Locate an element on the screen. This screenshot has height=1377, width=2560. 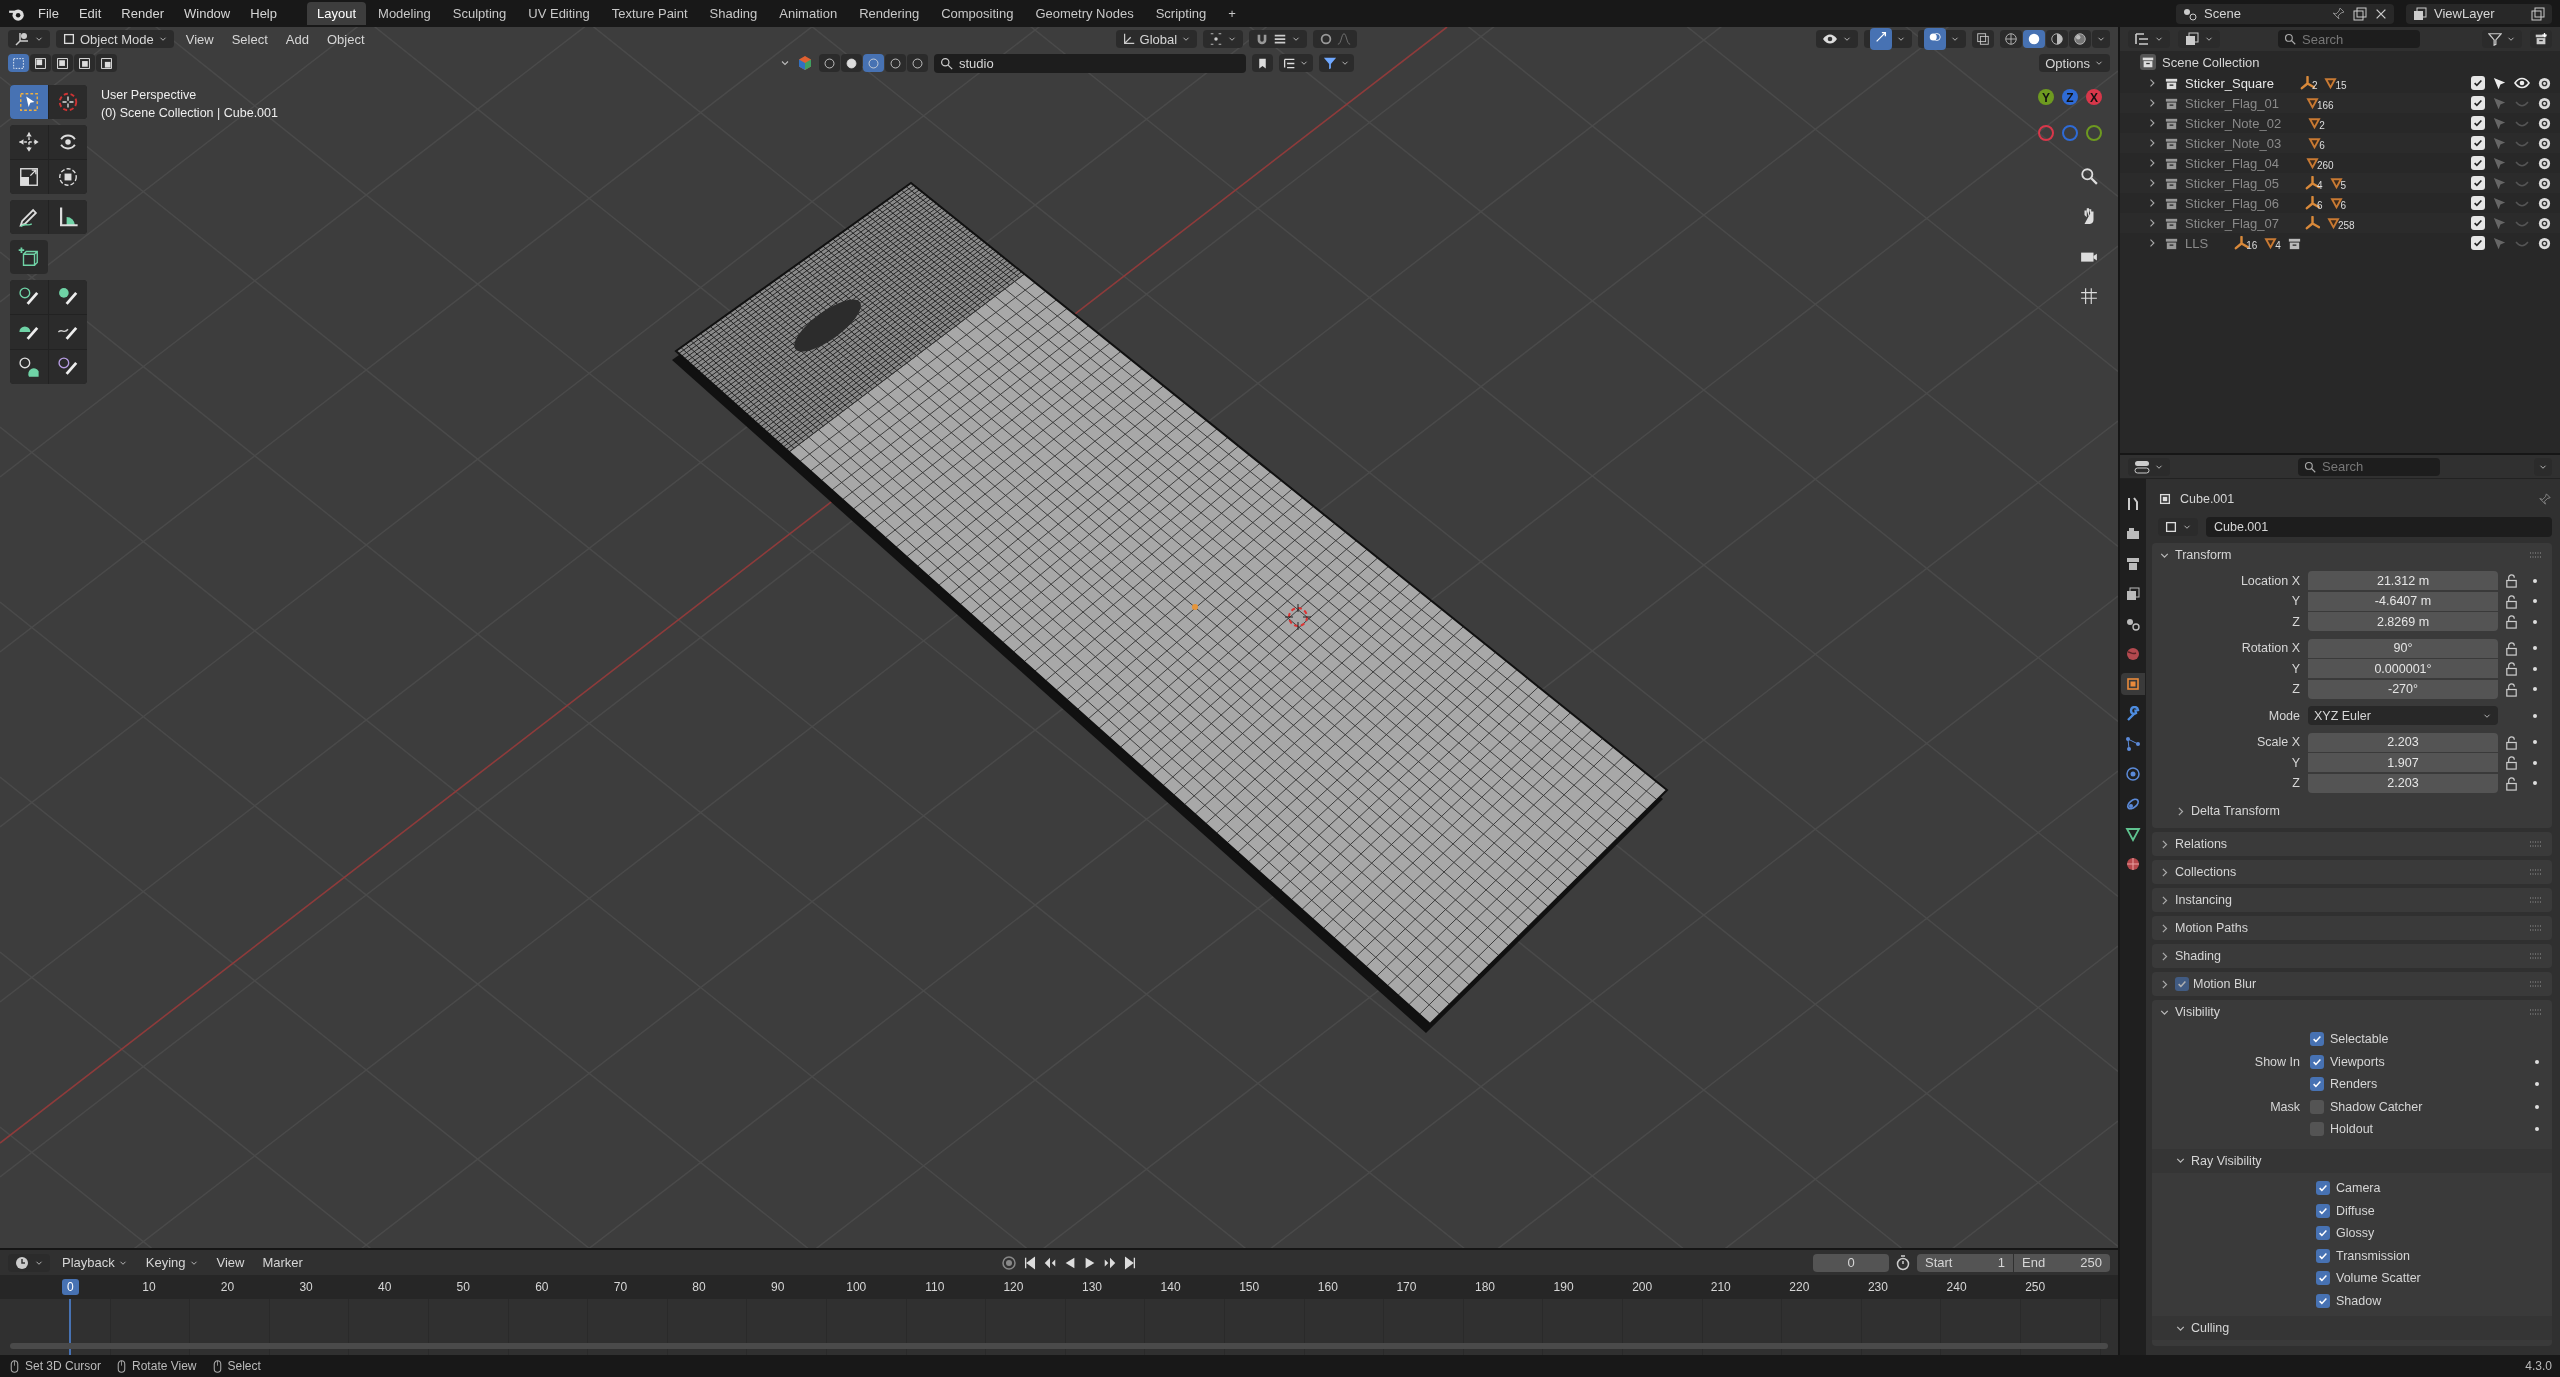
frame-number: 190 is located at coordinates (1563, 1287).